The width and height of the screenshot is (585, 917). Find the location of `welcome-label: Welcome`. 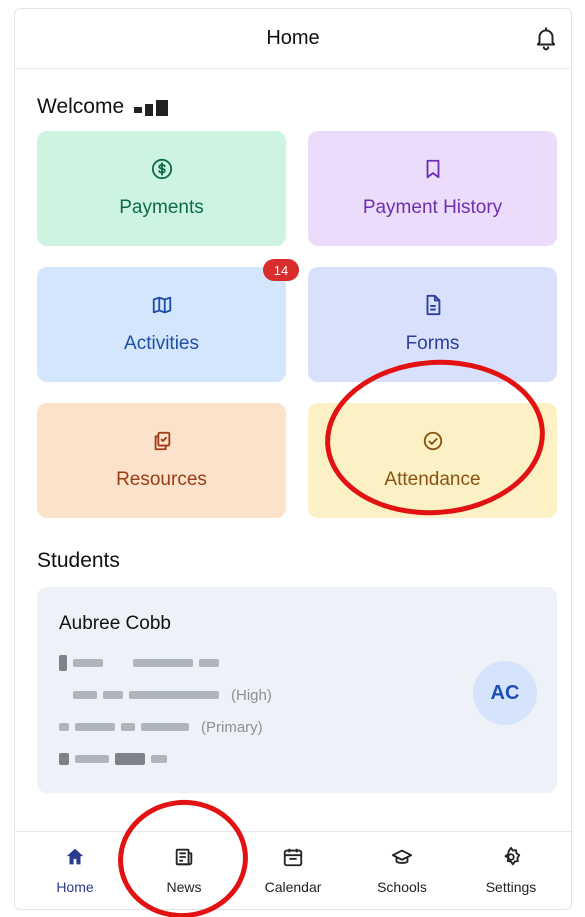

welcome-label: Welcome is located at coordinates (81, 106).